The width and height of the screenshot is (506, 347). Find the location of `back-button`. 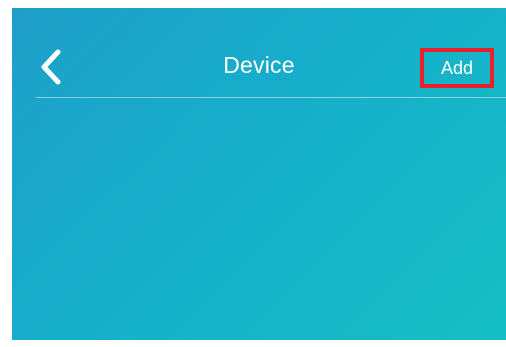

back-button is located at coordinates (51, 67).